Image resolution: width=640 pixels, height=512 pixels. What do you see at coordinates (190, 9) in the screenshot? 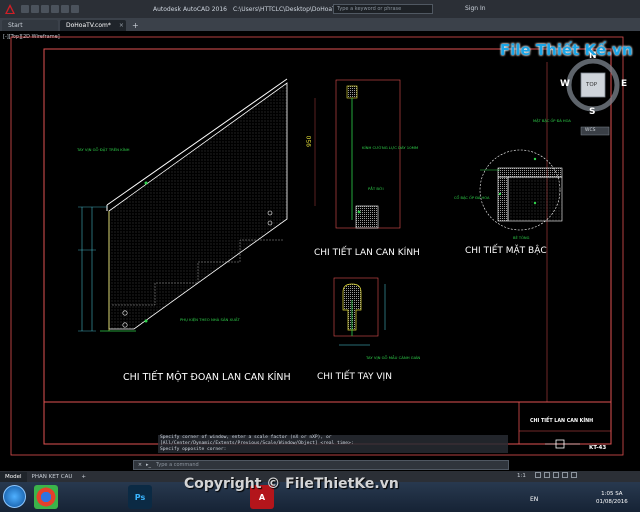
I see `app-title: Autodesk AutoCAD 2016` at bounding box center [190, 9].